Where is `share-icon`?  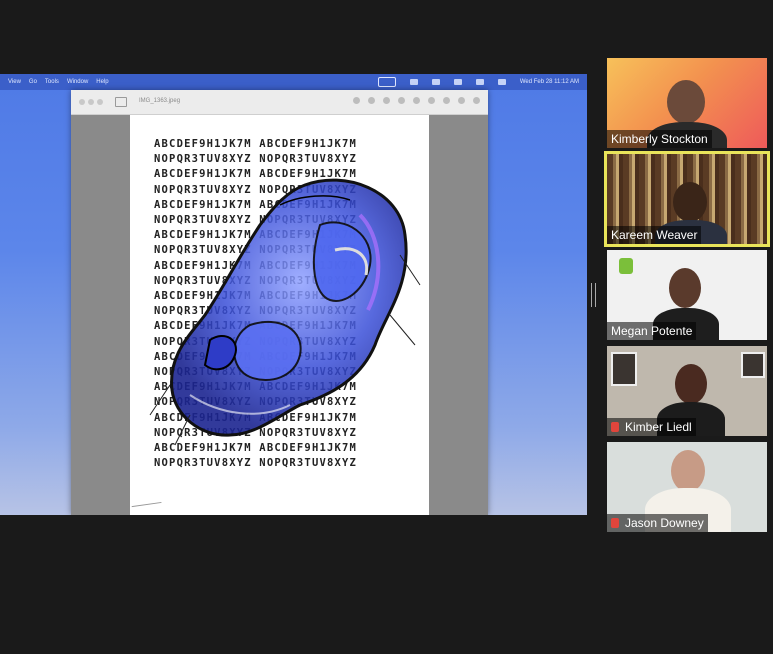 share-icon is located at coordinates (401, 100).